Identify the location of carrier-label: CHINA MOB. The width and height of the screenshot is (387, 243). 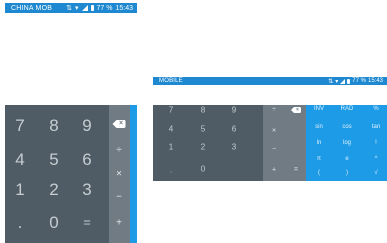
(32, 8).